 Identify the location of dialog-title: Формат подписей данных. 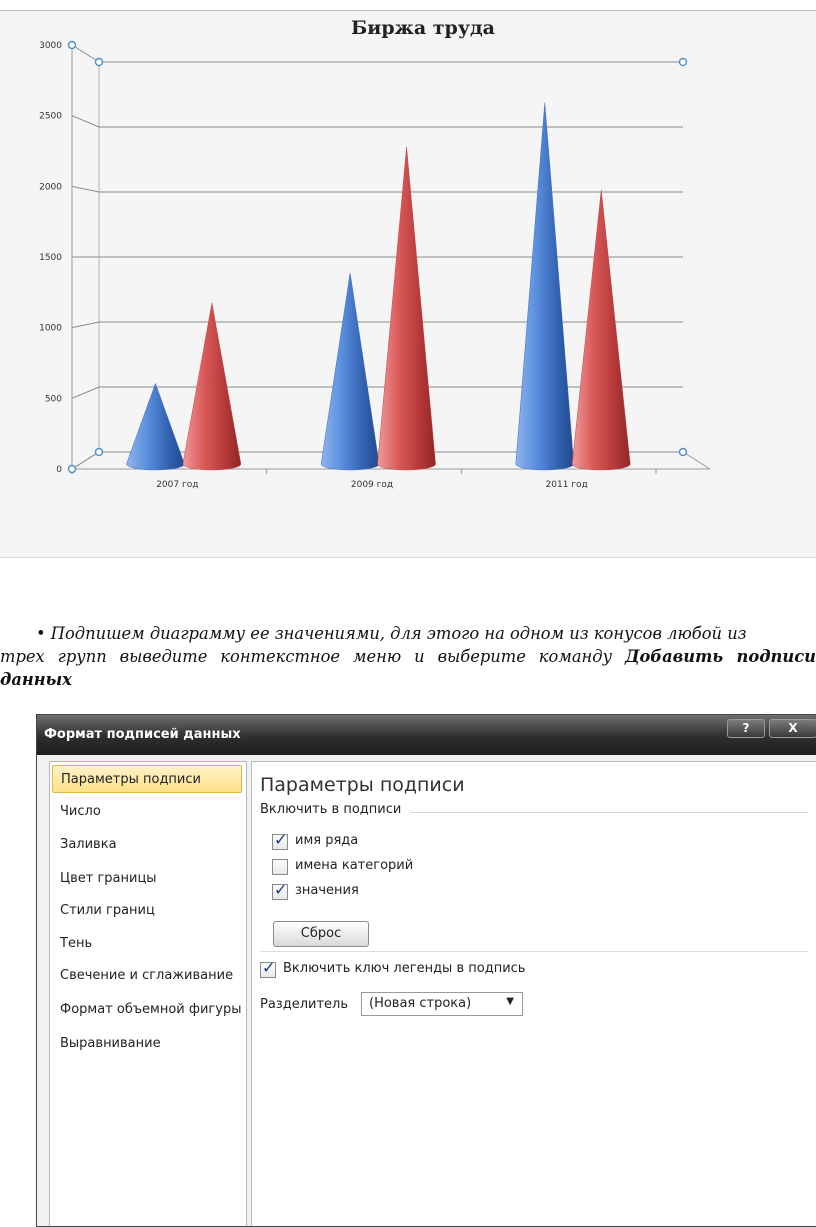
(142, 734).